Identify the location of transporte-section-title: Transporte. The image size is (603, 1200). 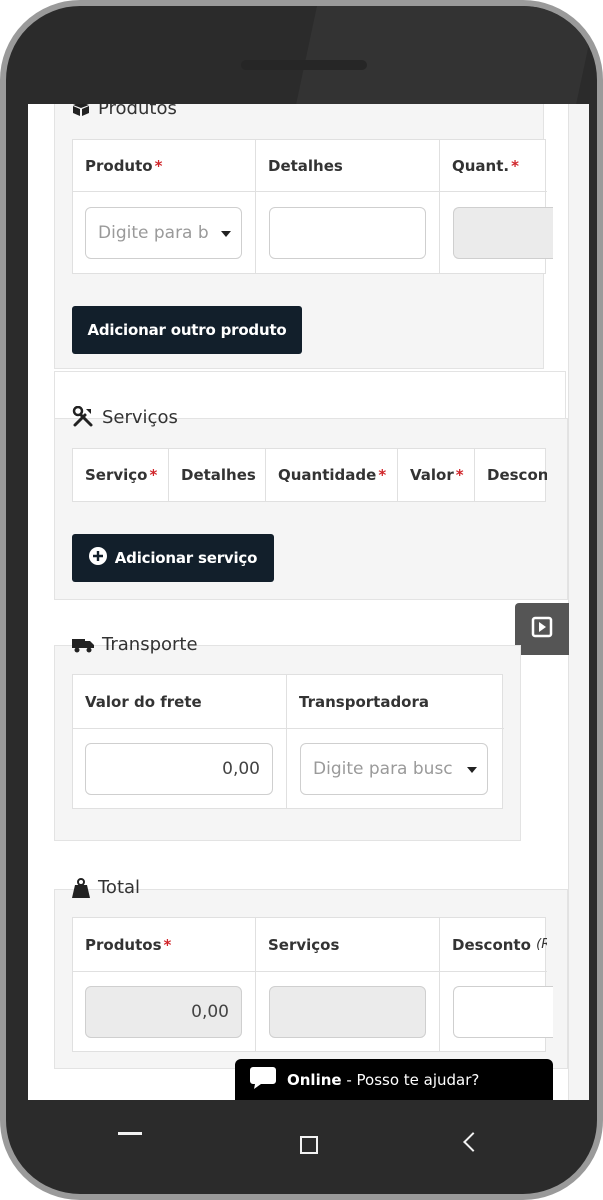
(135, 644).